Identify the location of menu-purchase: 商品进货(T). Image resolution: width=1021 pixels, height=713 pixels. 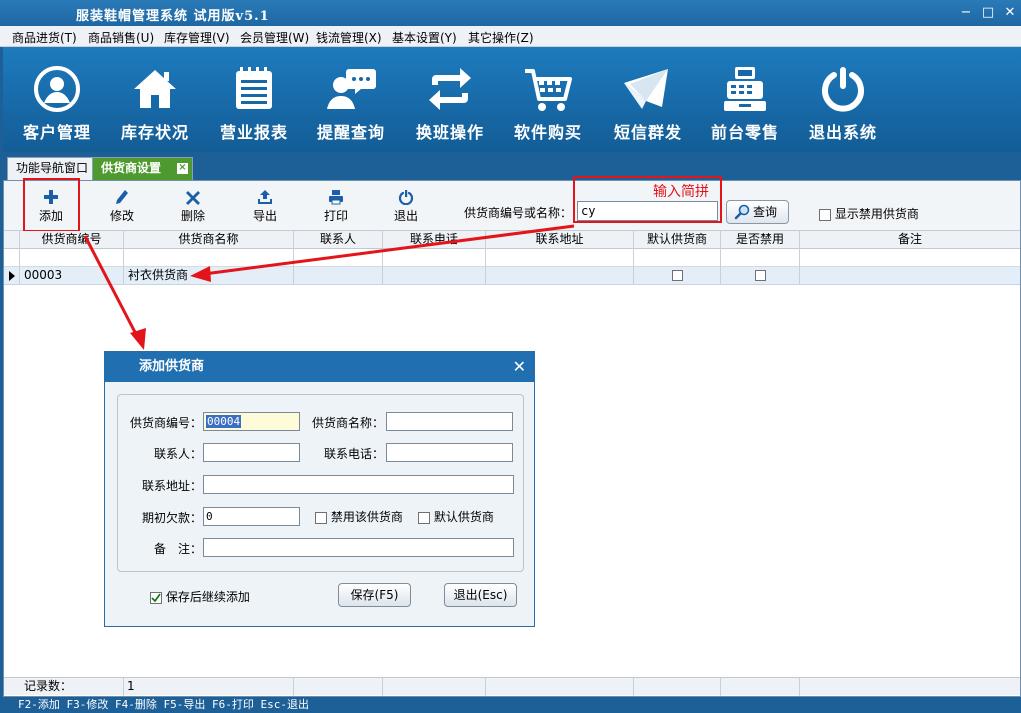
(44, 37).